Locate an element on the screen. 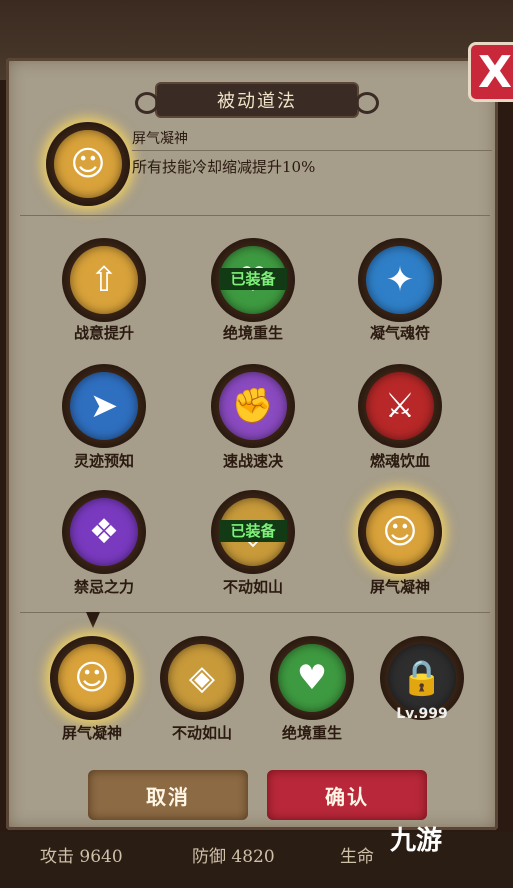  slot-2: ◈ is located at coordinates (202, 678).